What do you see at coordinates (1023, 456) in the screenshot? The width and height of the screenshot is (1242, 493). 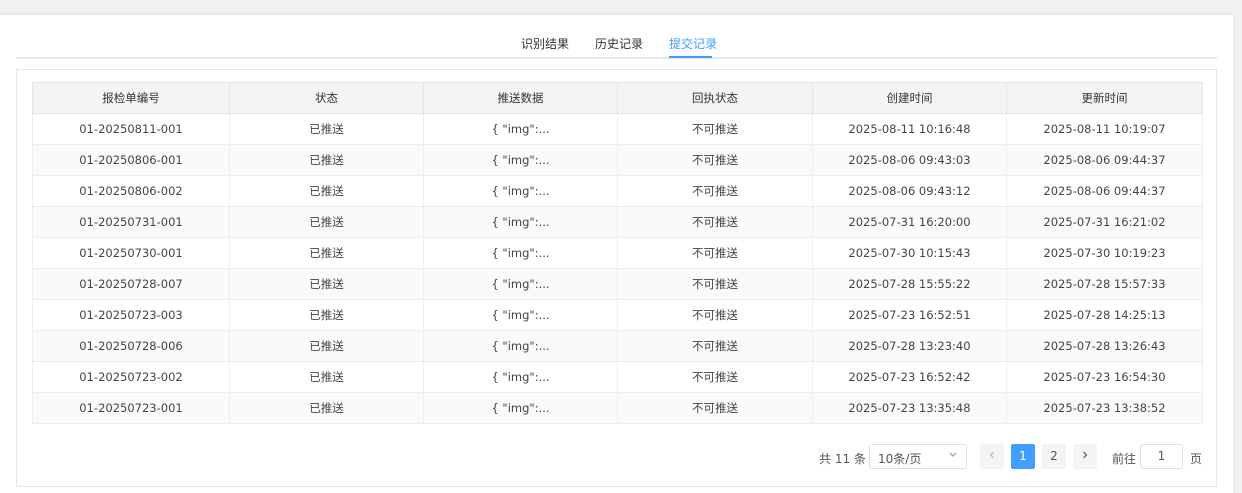 I see `page-button-1: 1` at bounding box center [1023, 456].